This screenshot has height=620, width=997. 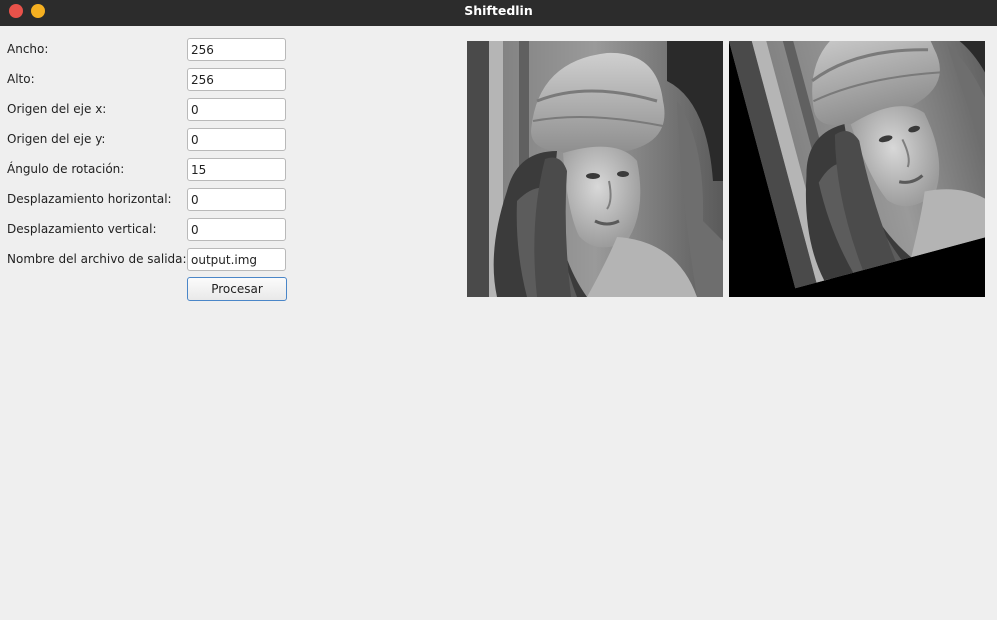 I want to click on process-button: Procesar, so click(x=237, y=289).